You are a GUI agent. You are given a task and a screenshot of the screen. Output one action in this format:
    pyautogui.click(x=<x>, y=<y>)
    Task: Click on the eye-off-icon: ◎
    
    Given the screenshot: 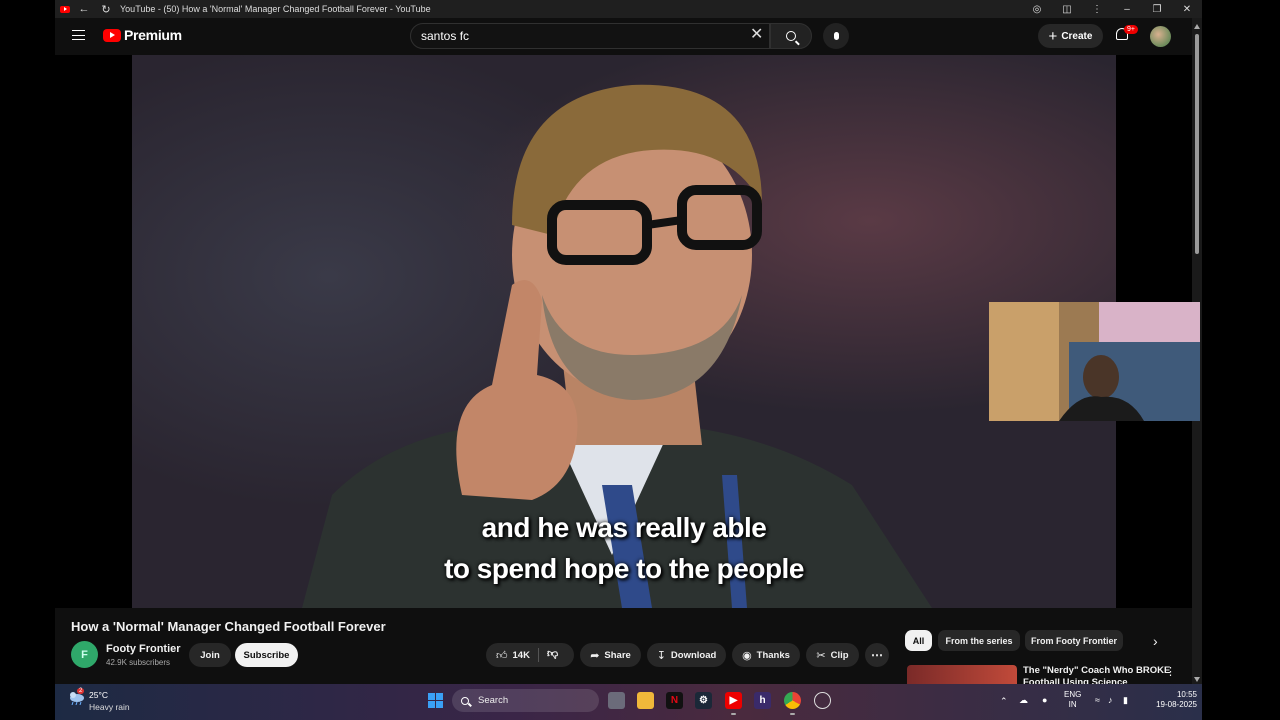 What is the action you would take?
    pyautogui.click(x=1037, y=9)
    